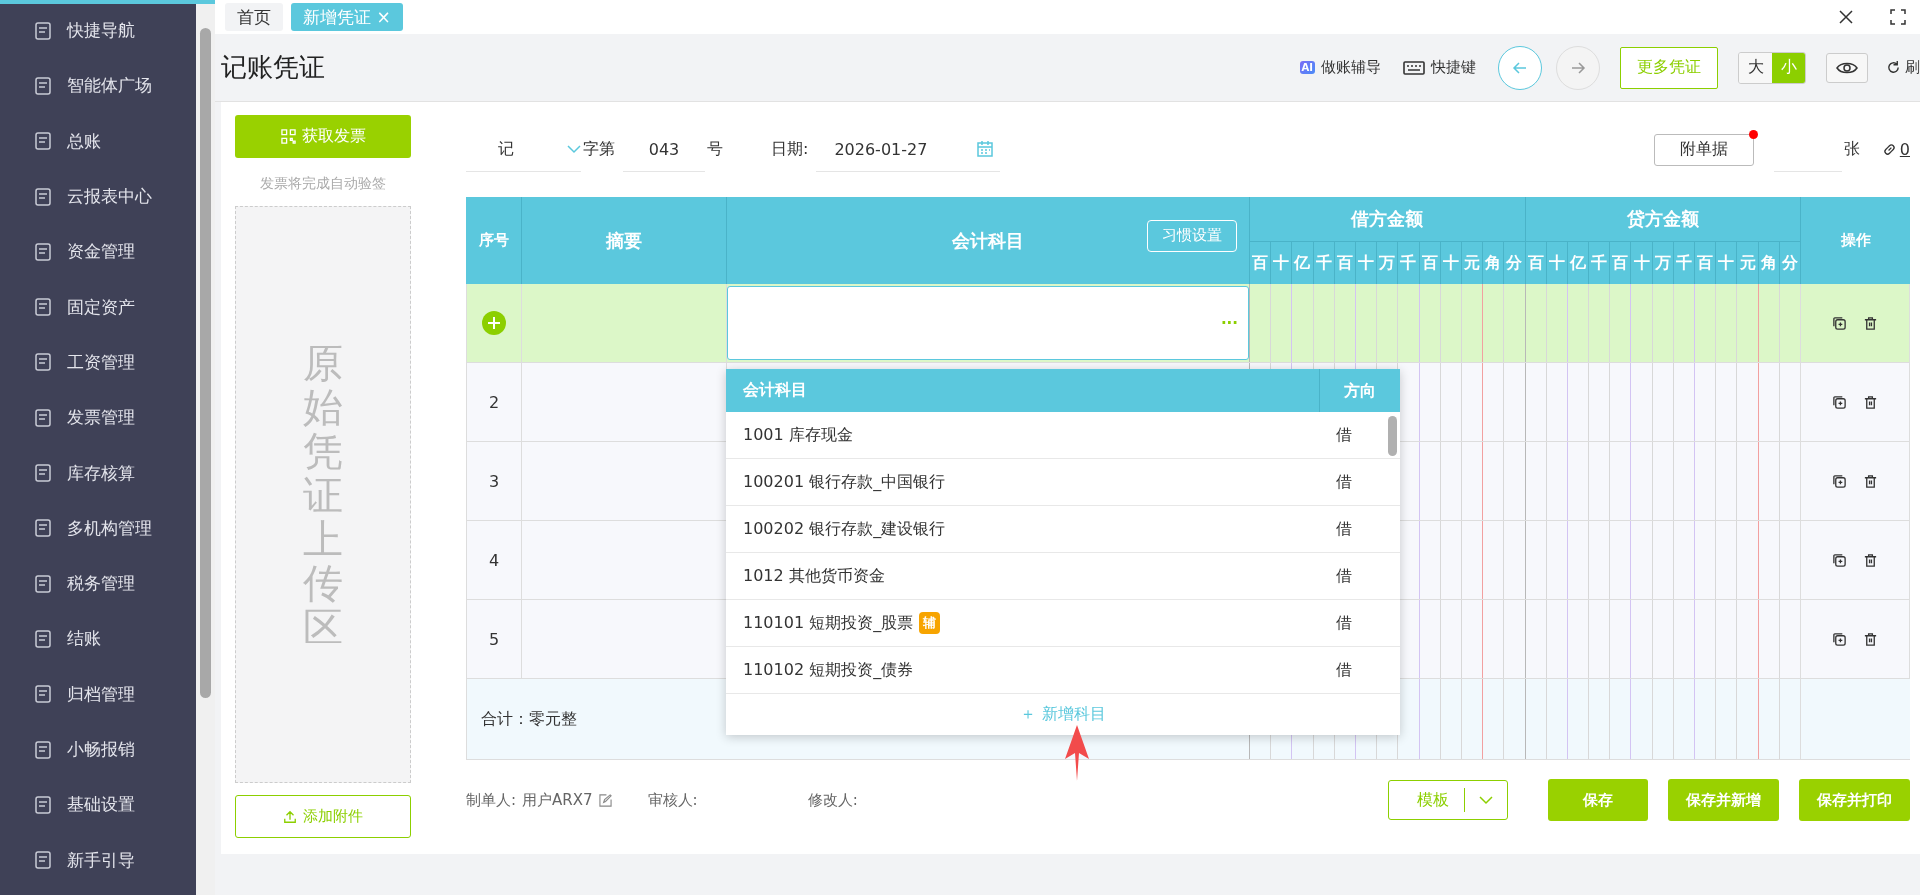 The image size is (1920, 895). Describe the element at coordinates (930, 623) in the screenshot. I see `tag: 辅` at that location.